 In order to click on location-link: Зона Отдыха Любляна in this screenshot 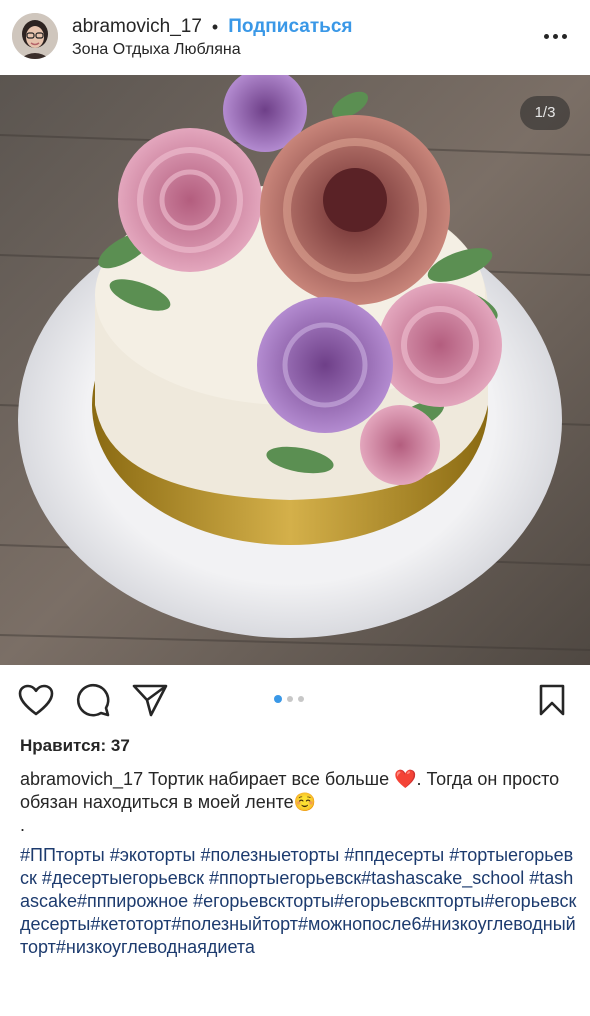, I will do `click(156, 50)`.